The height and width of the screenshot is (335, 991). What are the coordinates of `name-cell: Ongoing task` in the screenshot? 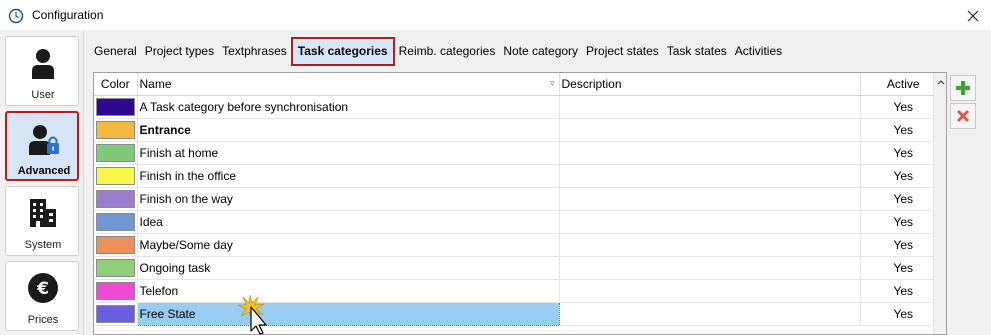 It's located at (348, 268).